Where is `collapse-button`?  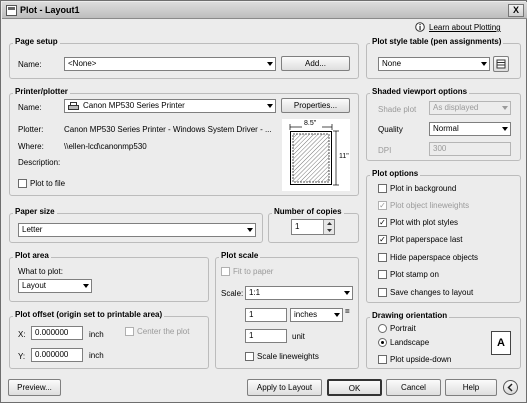
collapse-button is located at coordinates (510, 387).